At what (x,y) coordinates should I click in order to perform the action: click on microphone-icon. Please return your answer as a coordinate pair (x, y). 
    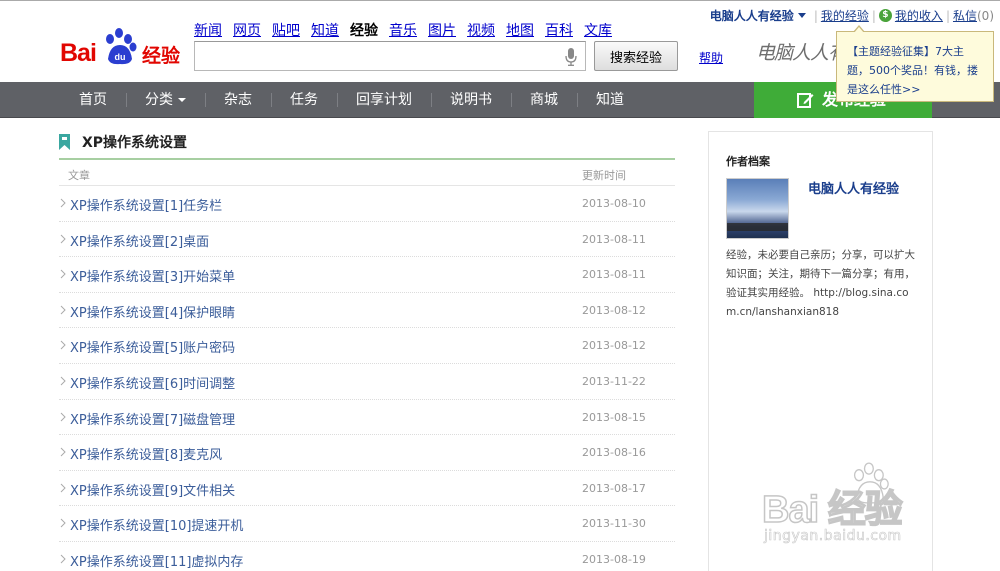
    Looking at the image, I should click on (571, 57).